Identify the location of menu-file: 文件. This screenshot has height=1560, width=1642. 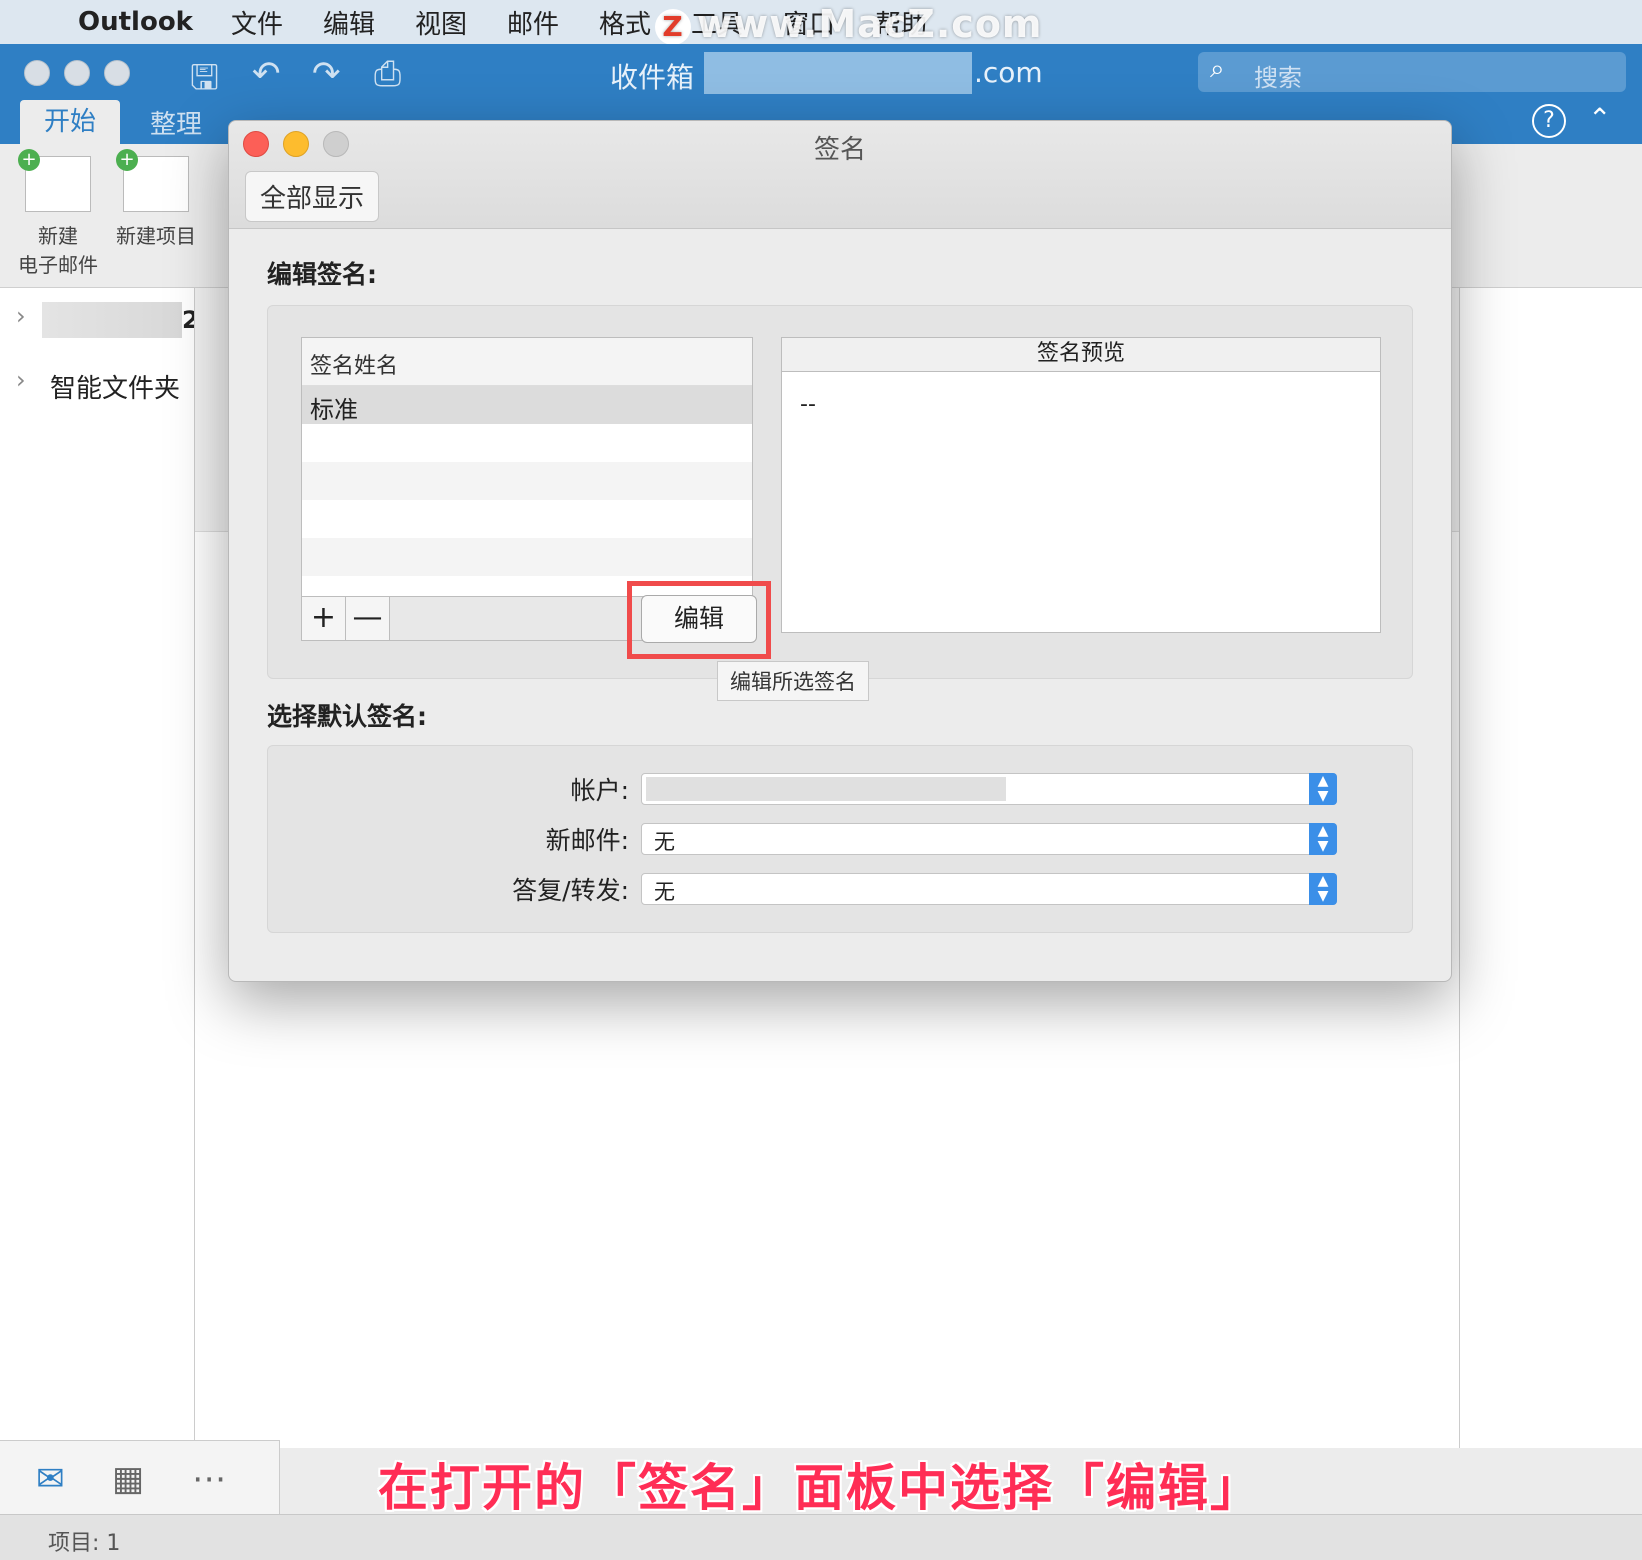
(257, 22).